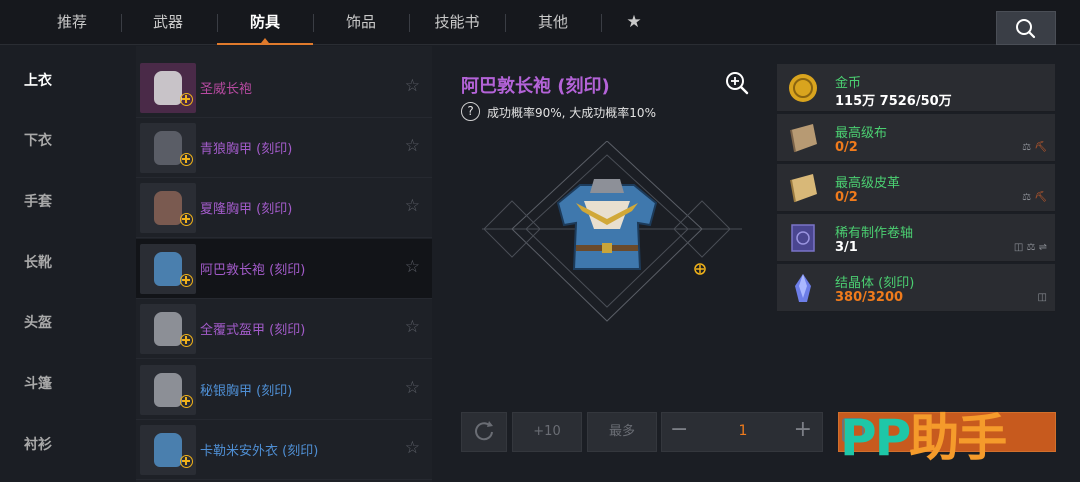 The height and width of the screenshot is (482, 1080). I want to click on list-item: 夏隆胸甲 (刻印) ☆, so click(284, 208).